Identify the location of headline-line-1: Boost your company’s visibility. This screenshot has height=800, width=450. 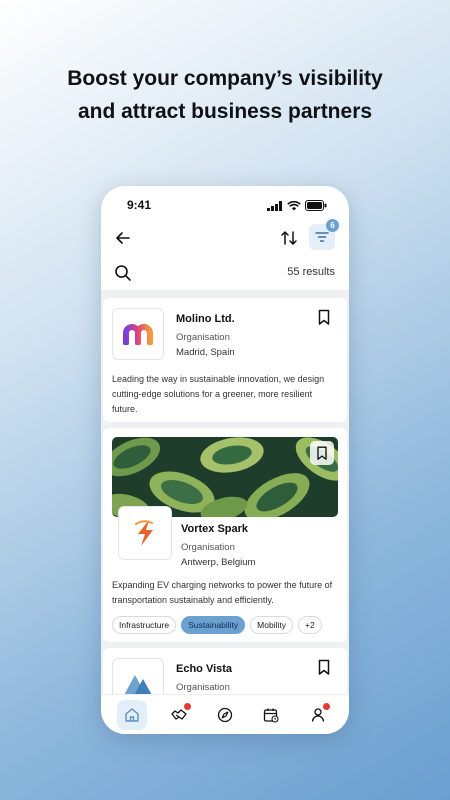
(225, 78).